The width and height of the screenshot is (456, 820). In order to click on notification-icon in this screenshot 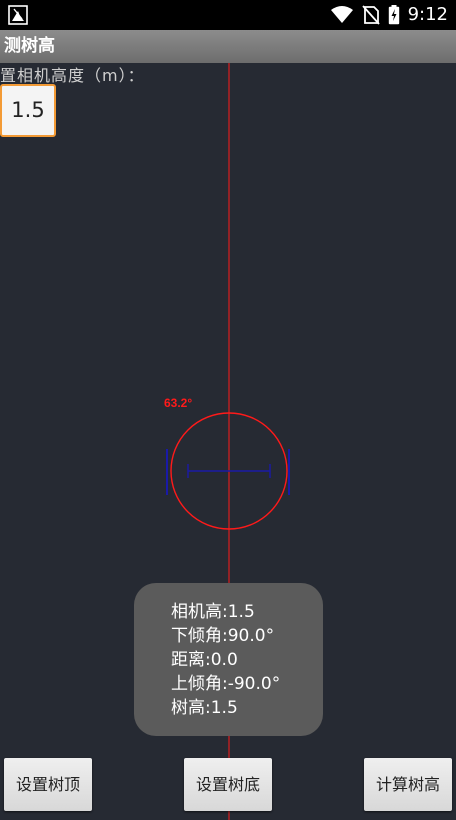, I will do `click(18, 15)`.